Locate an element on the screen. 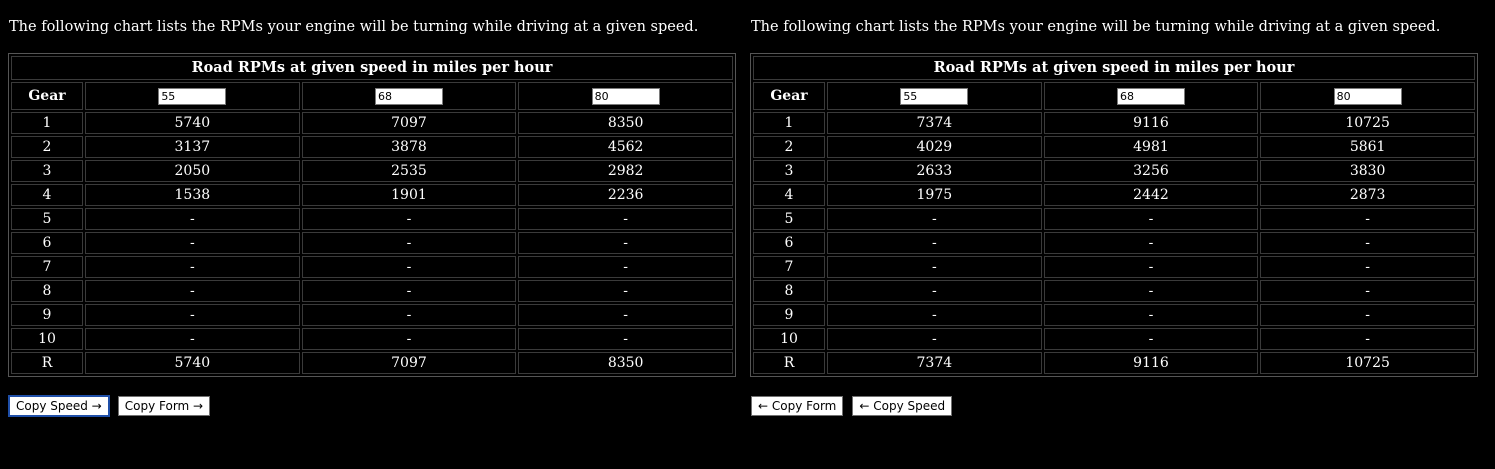 The image size is (1495, 469). rpm-cell: 1538 is located at coordinates (192, 195).